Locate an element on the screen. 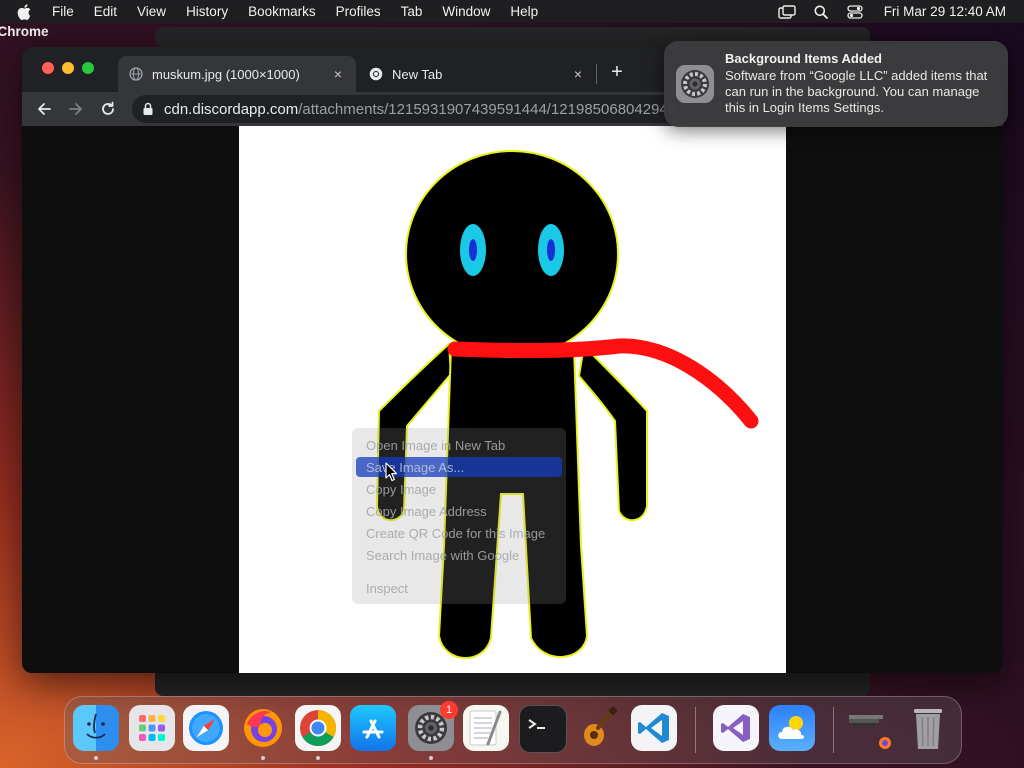 This screenshot has height=768, width=1024. menu-window: Window is located at coordinates (466, 11).